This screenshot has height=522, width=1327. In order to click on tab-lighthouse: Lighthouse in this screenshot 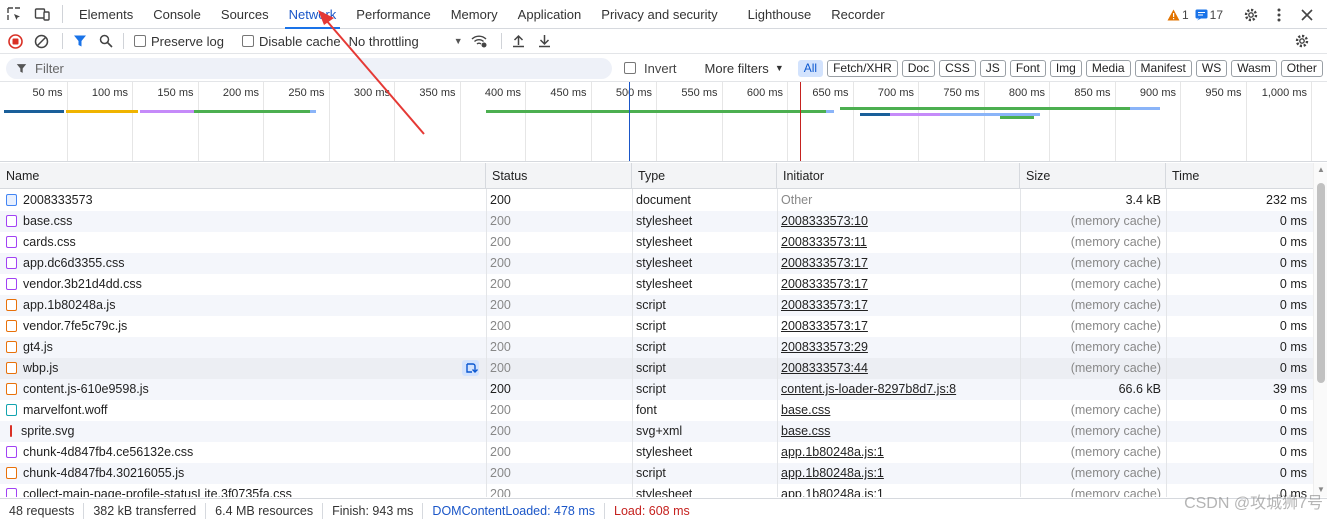, I will do `click(780, 14)`.